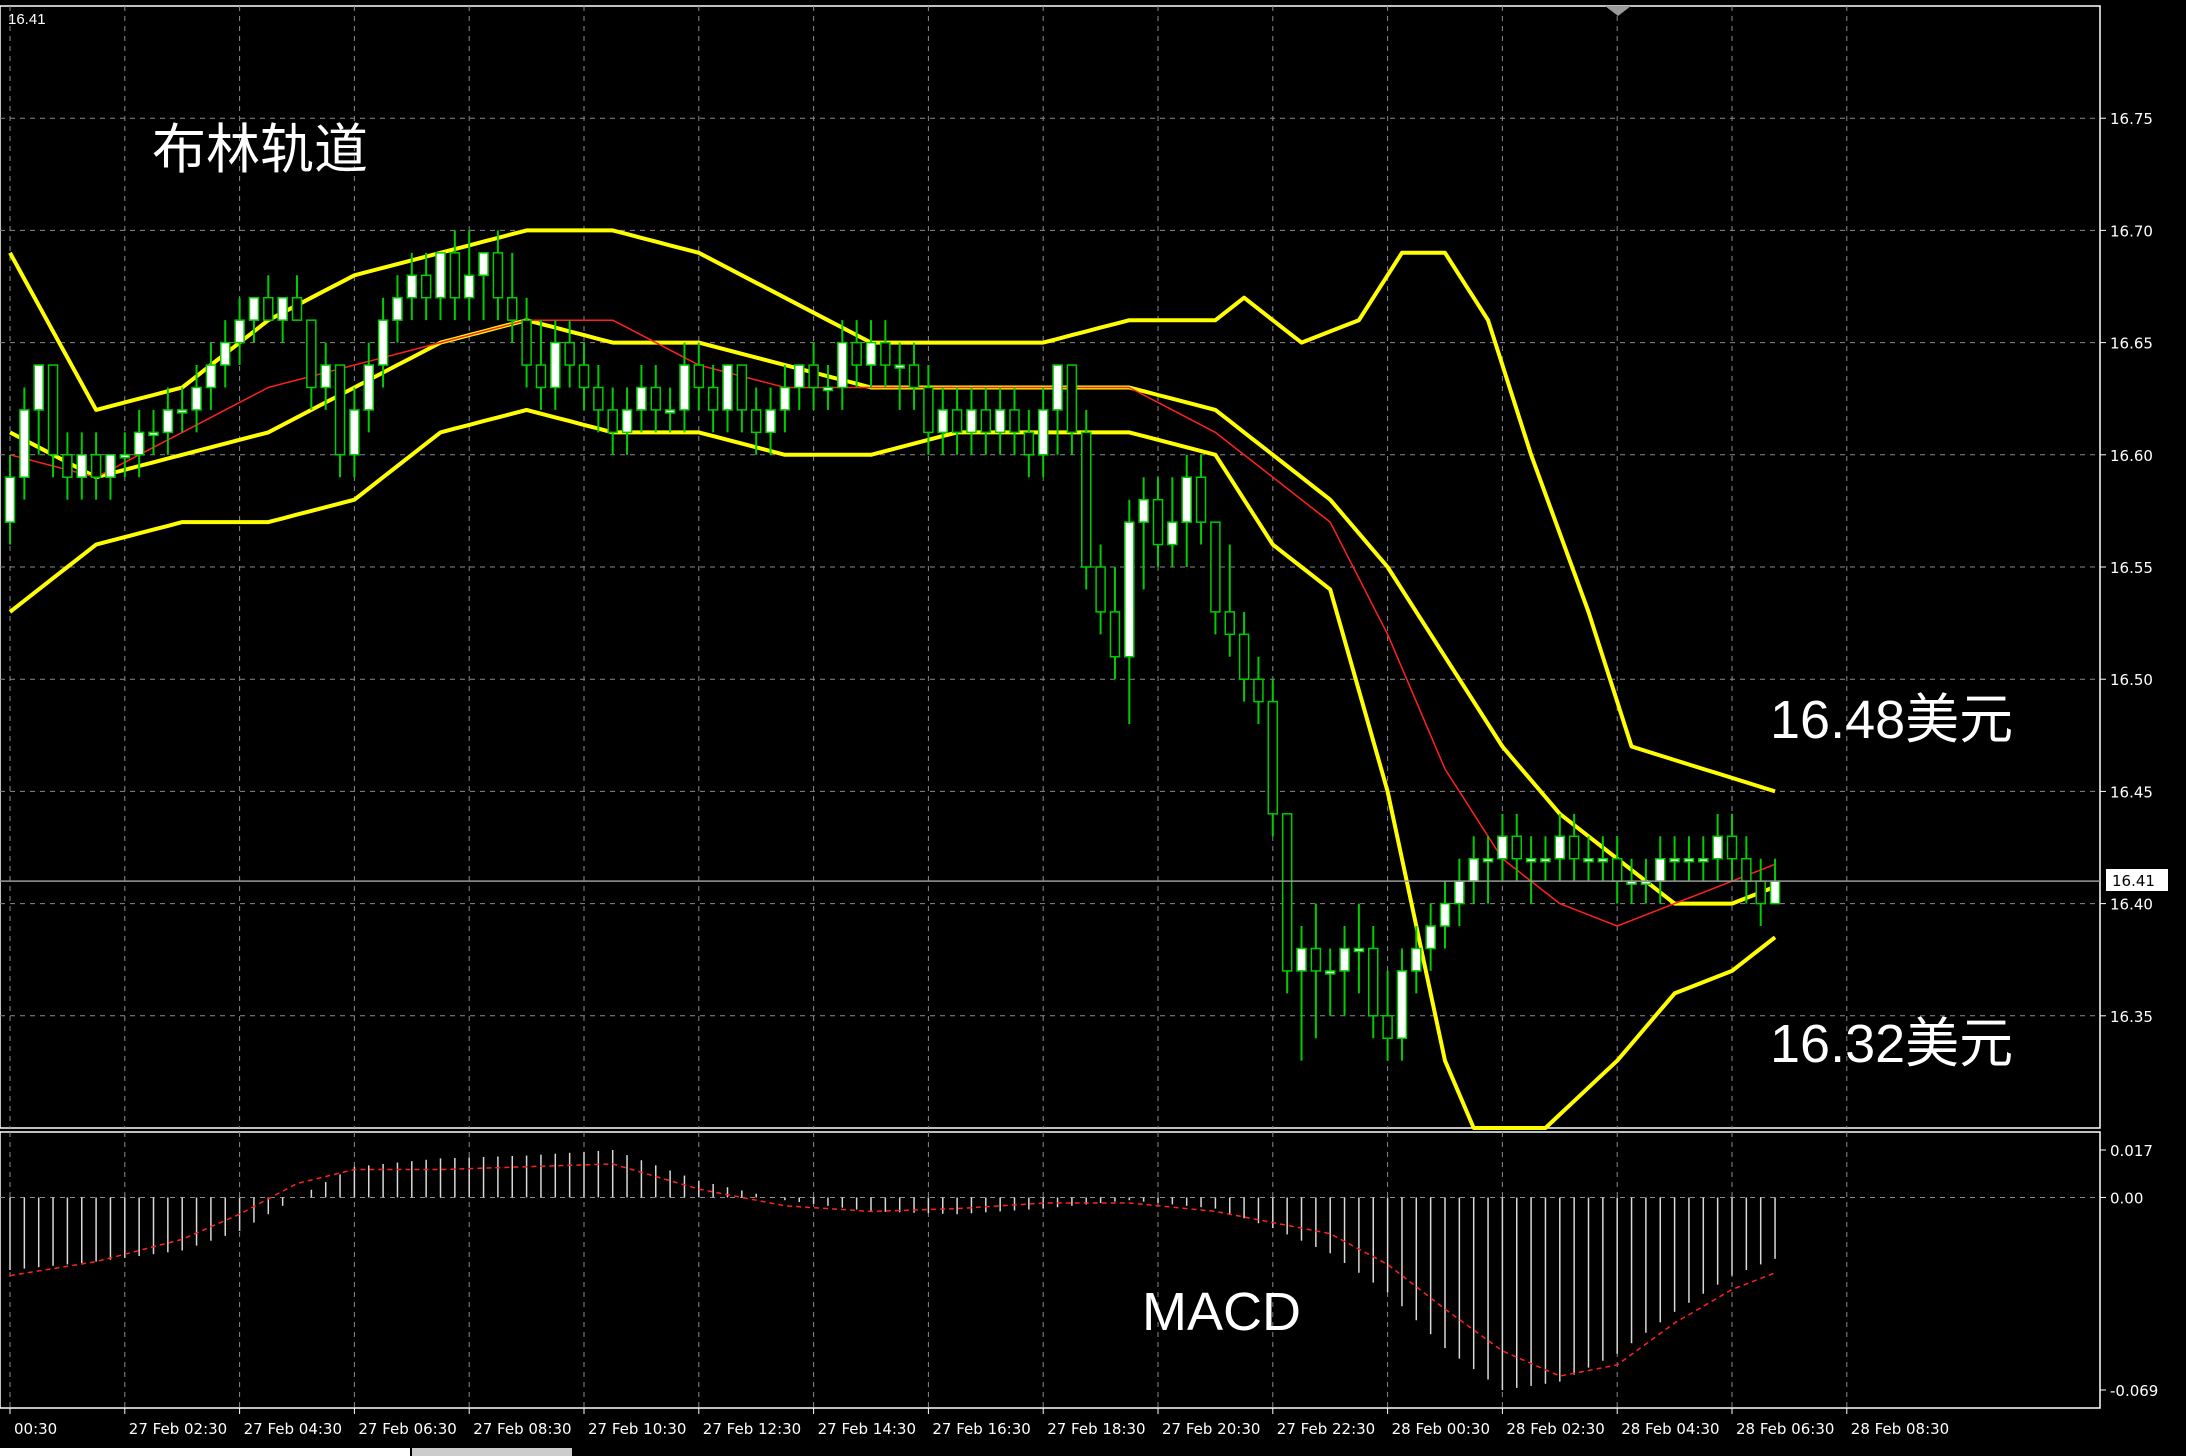 This screenshot has width=2186, height=1456. What do you see at coordinates (1891, 720) in the screenshot?
I see `upper-target-label: 16.48美元` at bounding box center [1891, 720].